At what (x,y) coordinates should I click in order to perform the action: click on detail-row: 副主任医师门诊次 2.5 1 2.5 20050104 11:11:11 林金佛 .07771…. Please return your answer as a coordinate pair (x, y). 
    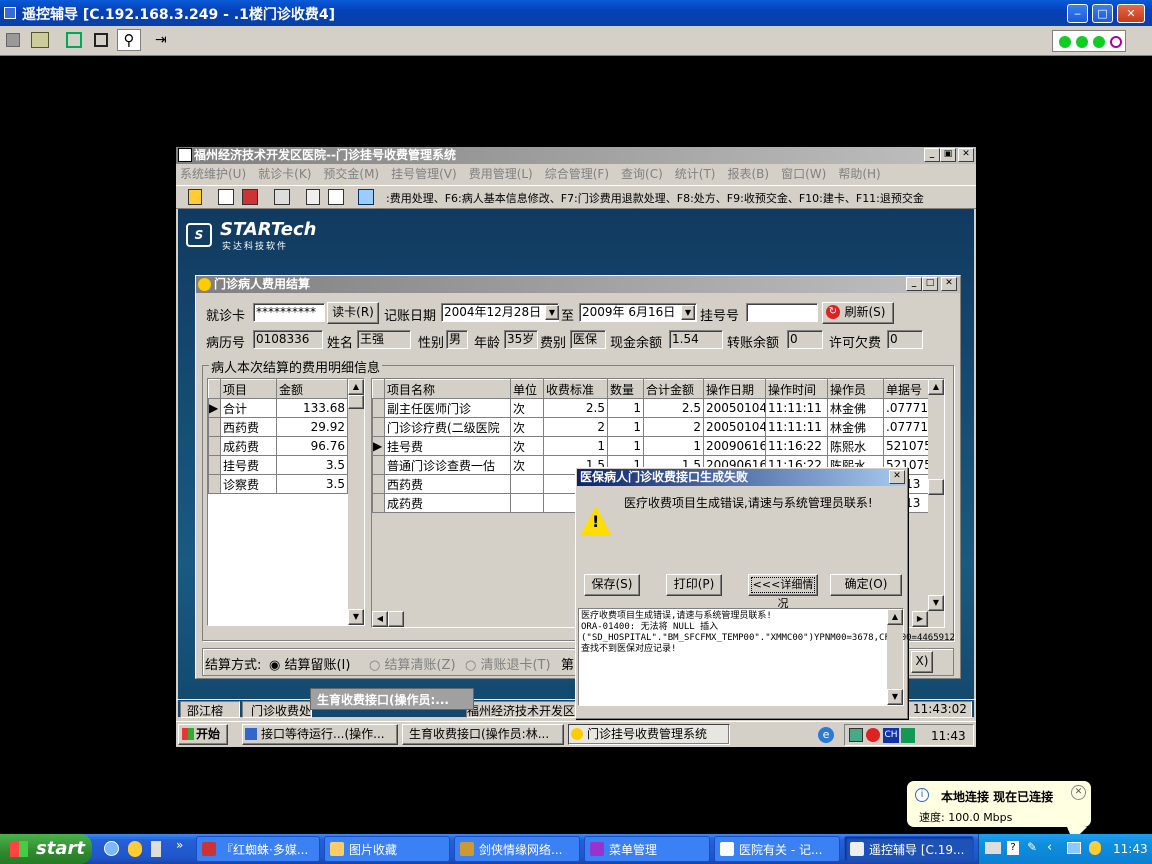
    Looking at the image, I should click on (654, 408).